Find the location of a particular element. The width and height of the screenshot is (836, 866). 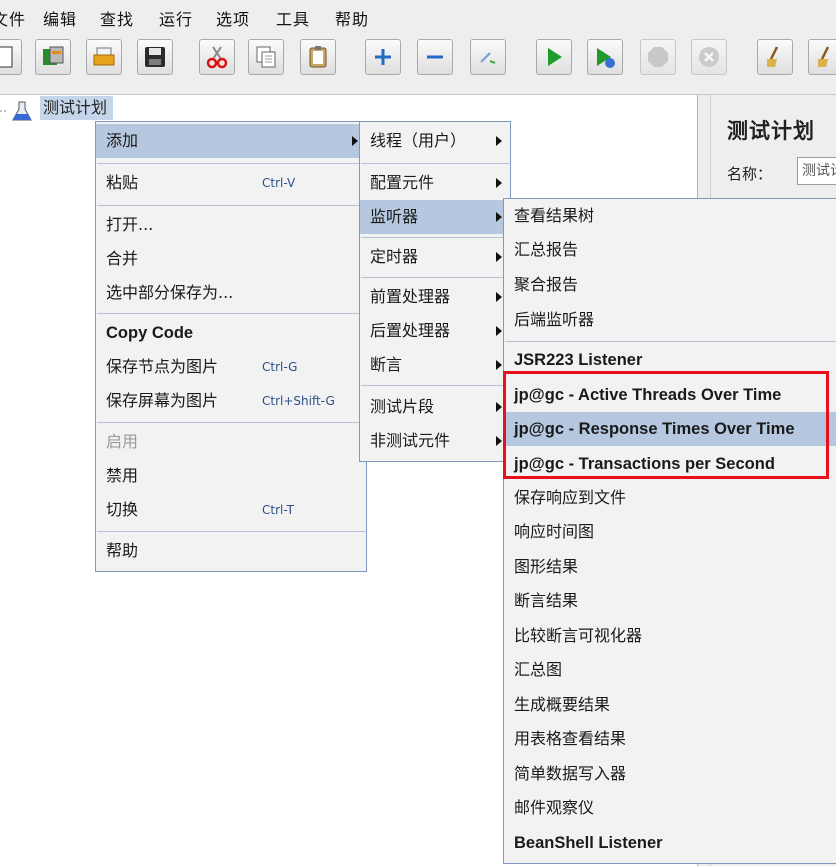

menu-item-assertion-results: 断言结果 is located at coordinates (670, 601).